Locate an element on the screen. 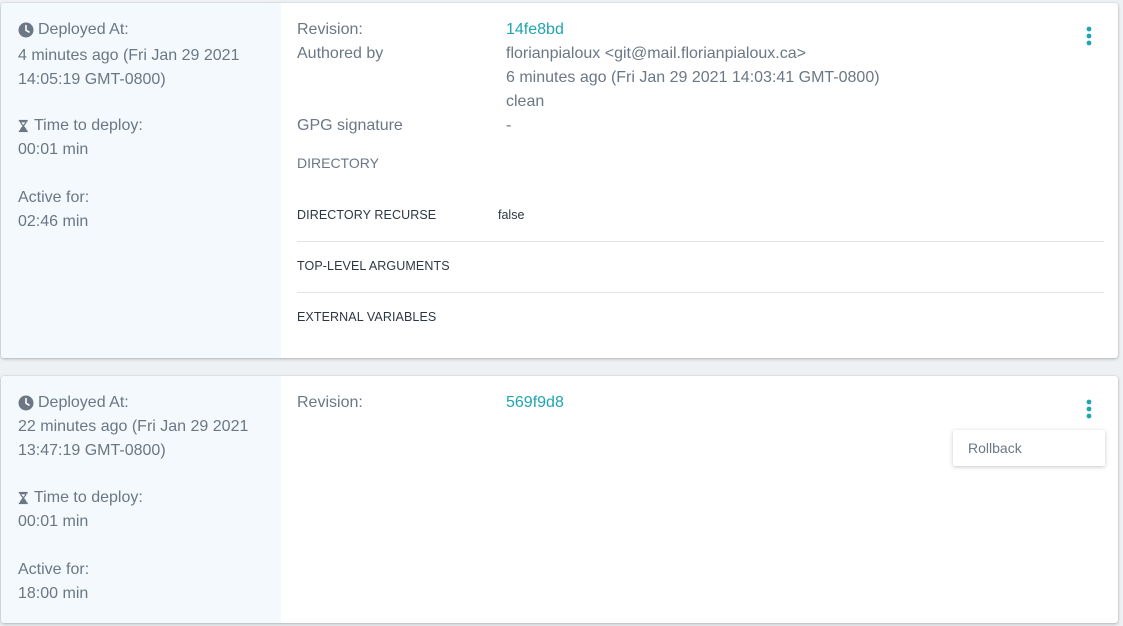 The width and height of the screenshot is (1123, 626). deployed-at-value-time: 13:47:19 GMT-0800) is located at coordinates (92, 450).